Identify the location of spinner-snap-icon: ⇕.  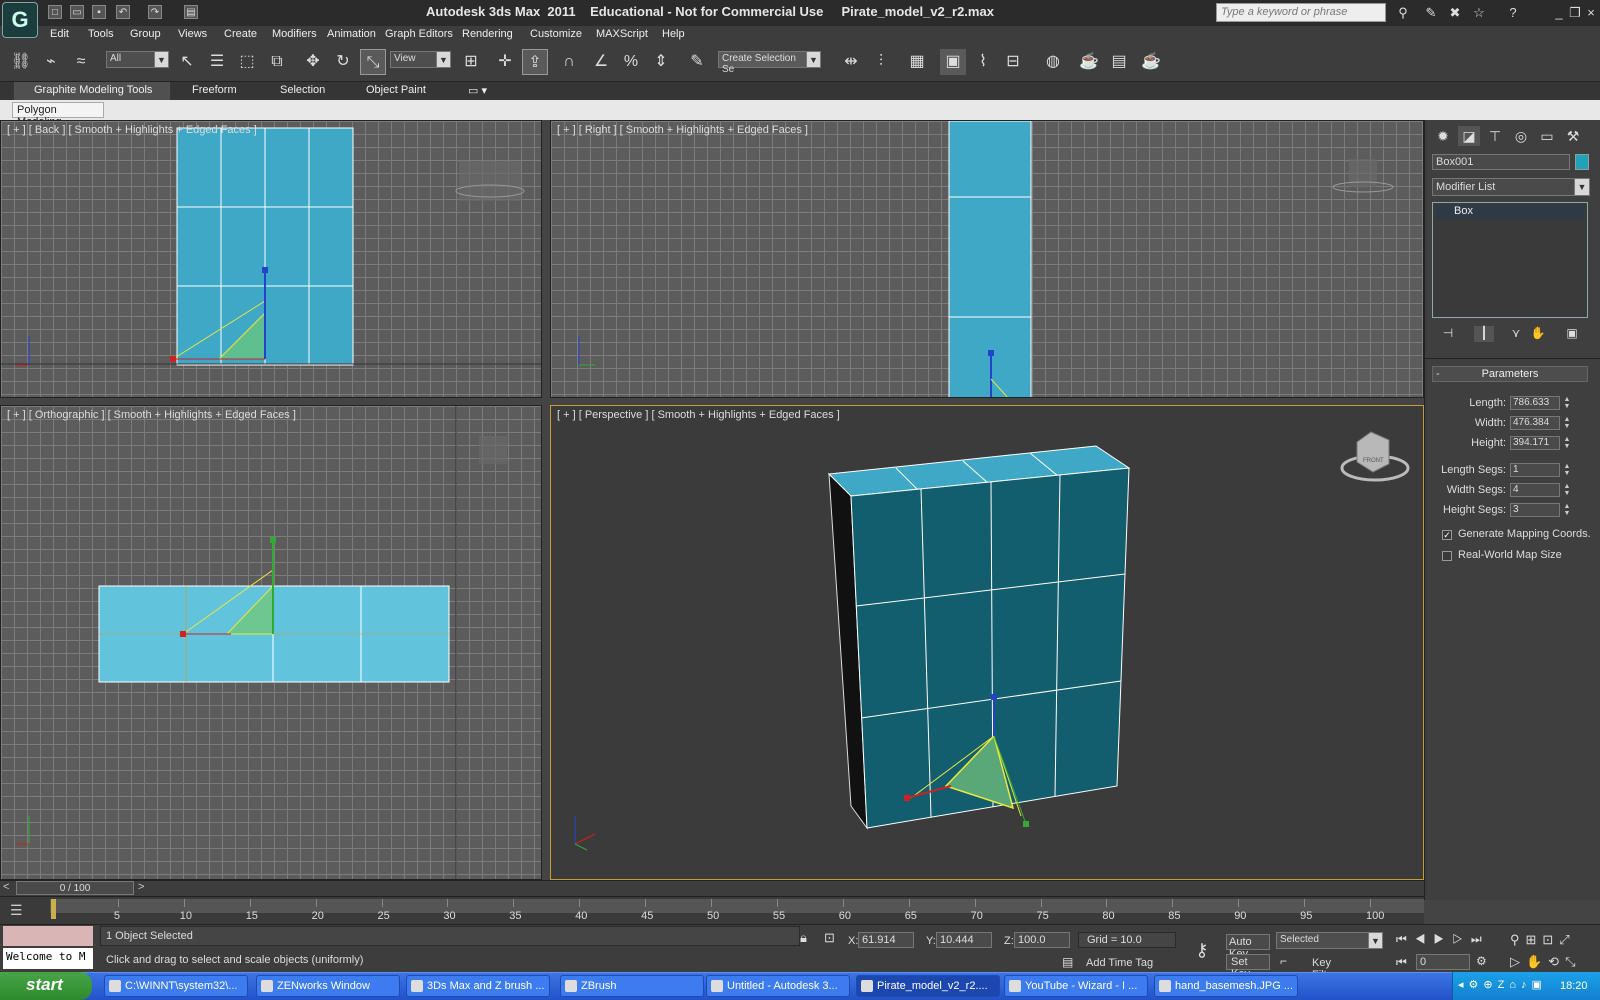
(661, 62).